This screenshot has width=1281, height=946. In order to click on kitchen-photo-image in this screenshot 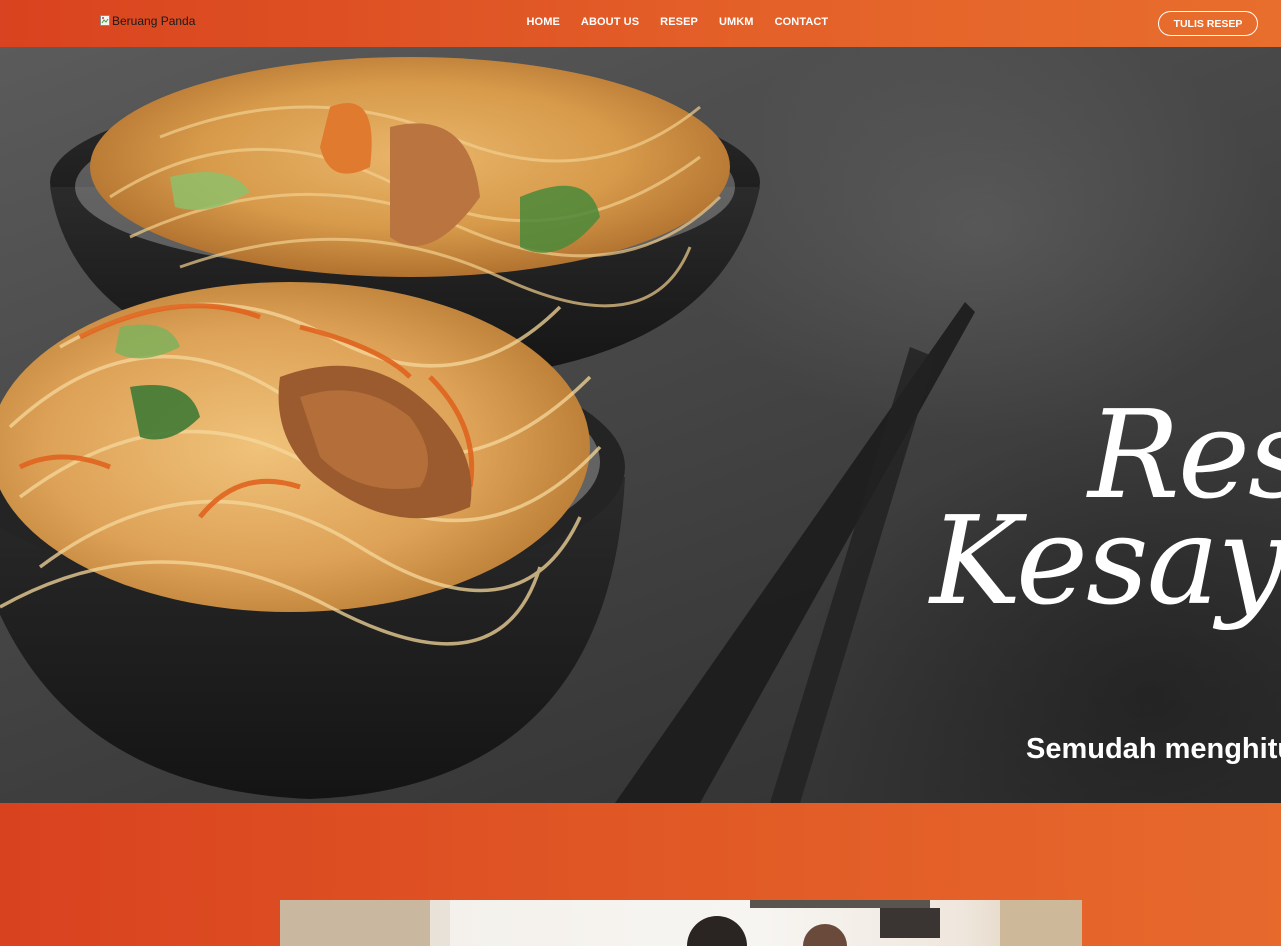, I will do `click(681, 923)`.